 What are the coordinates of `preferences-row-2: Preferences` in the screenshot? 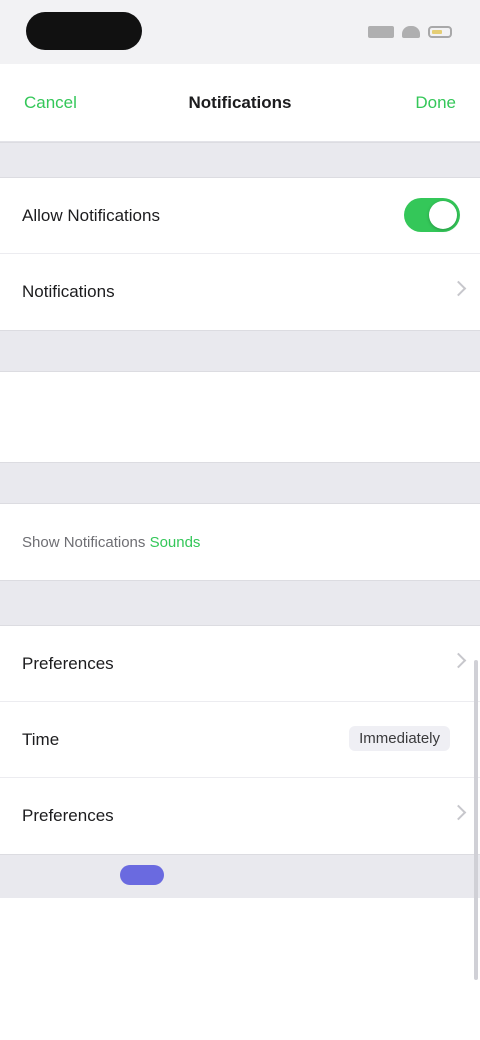 It's located at (240, 816).